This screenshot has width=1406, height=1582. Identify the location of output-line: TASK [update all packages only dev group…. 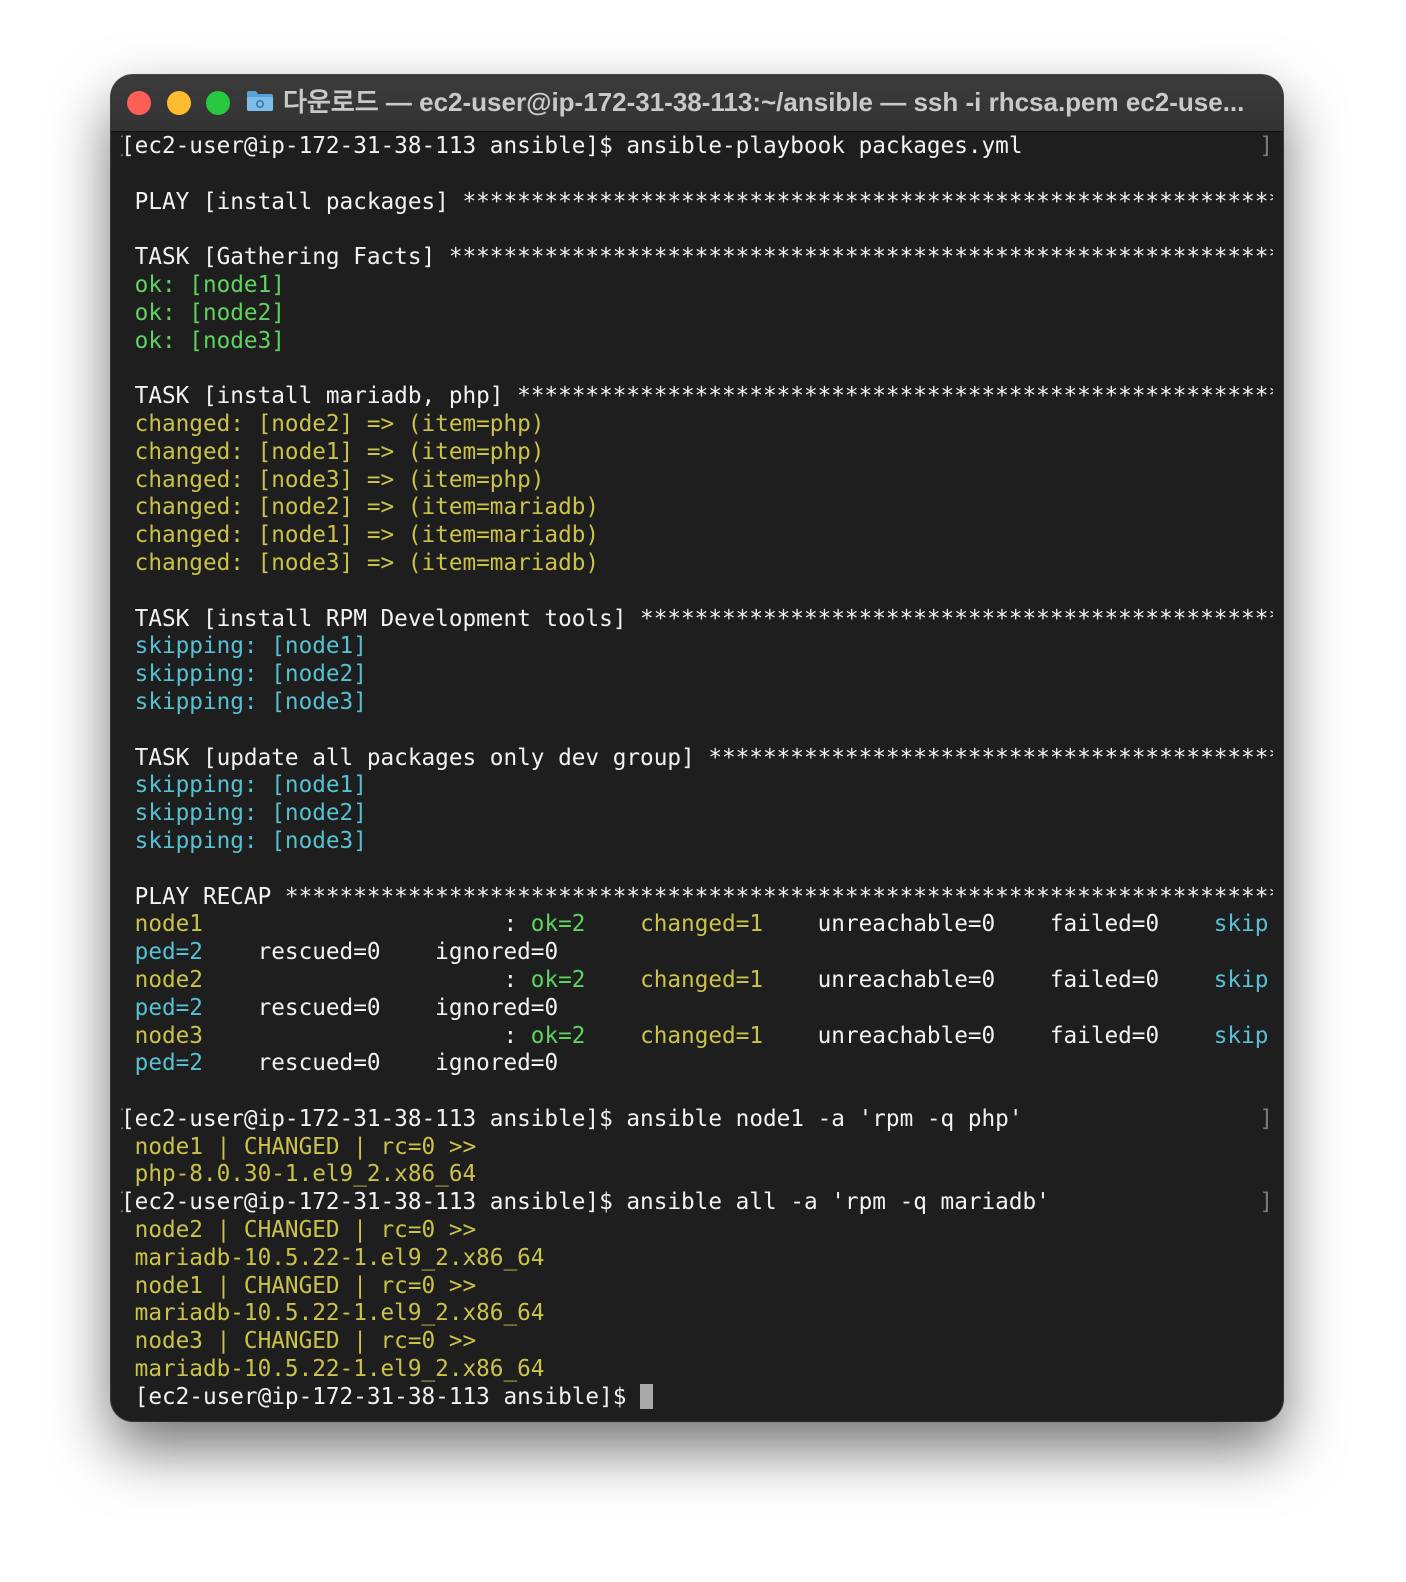
(697, 759).